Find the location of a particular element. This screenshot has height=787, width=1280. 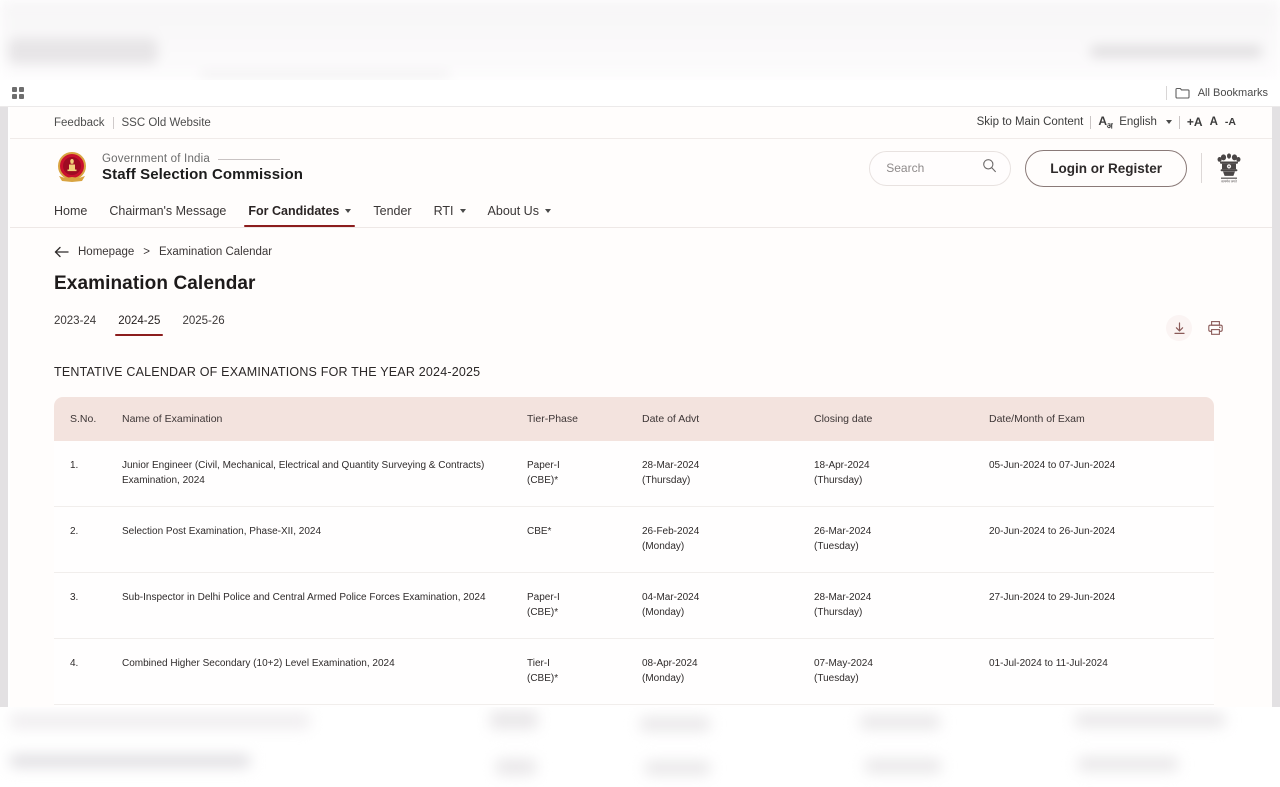

tab-label-2025-26: 2025-26 is located at coordinates (203, 321).